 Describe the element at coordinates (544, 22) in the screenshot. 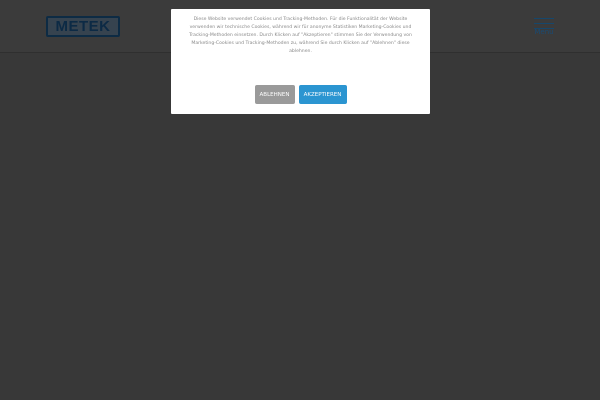

I see `hamburger-icon` at that location.